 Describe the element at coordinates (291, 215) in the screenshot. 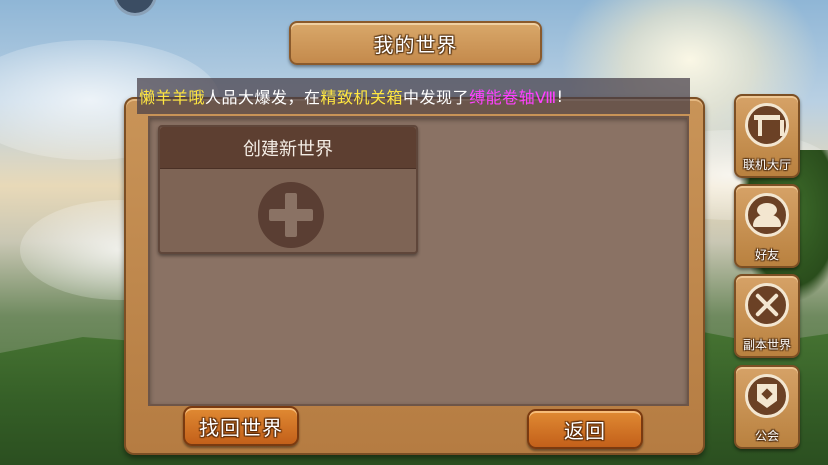

I see `plus-icon` at that location.